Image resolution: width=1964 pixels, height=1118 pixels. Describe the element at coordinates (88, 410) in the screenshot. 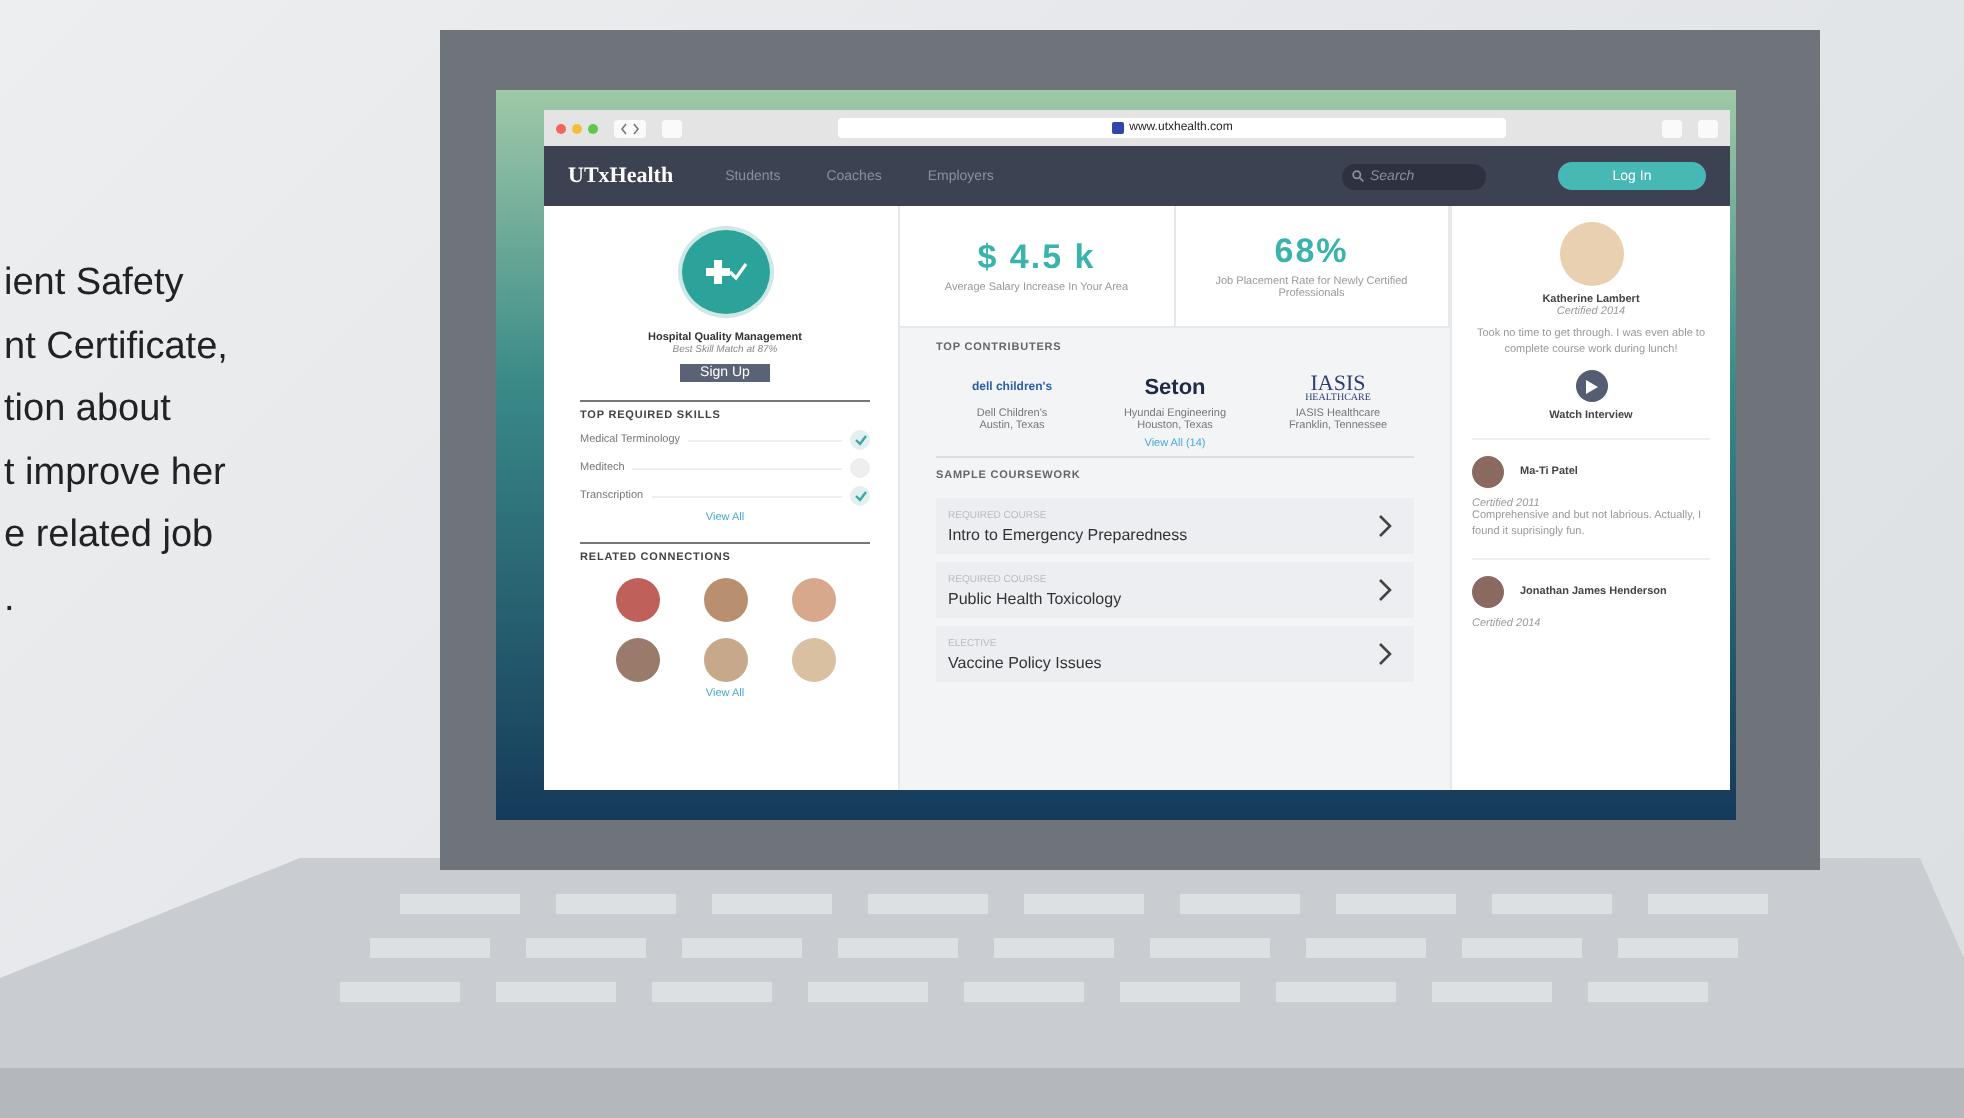

I see `slide-text: tion about` at that location.